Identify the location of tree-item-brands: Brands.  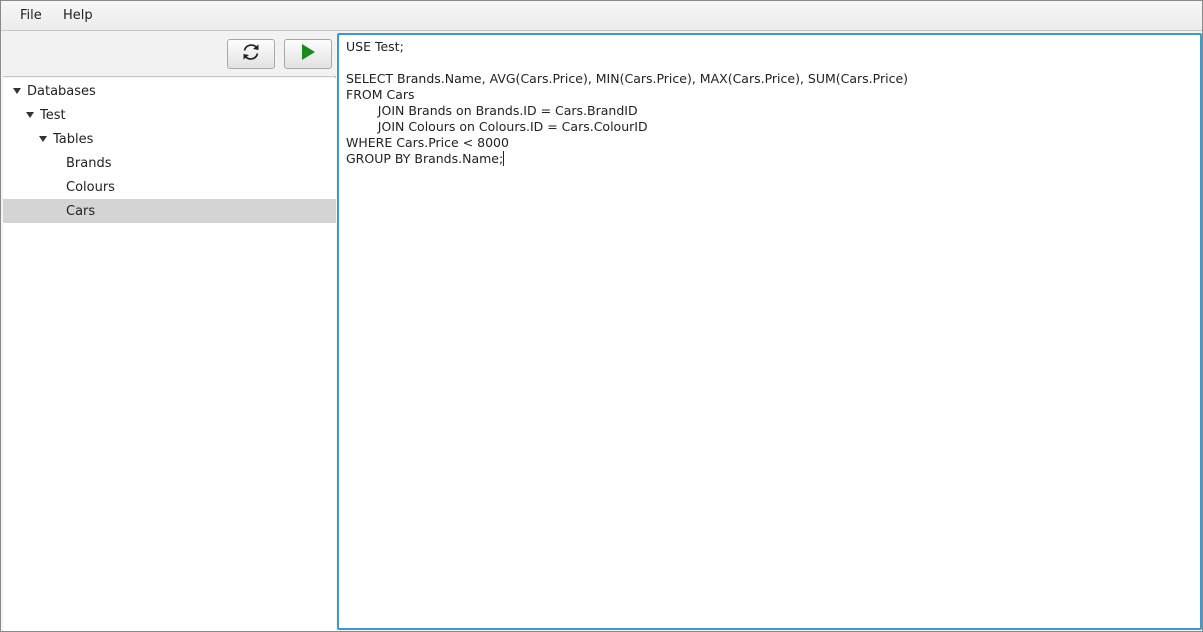
(169, 163).